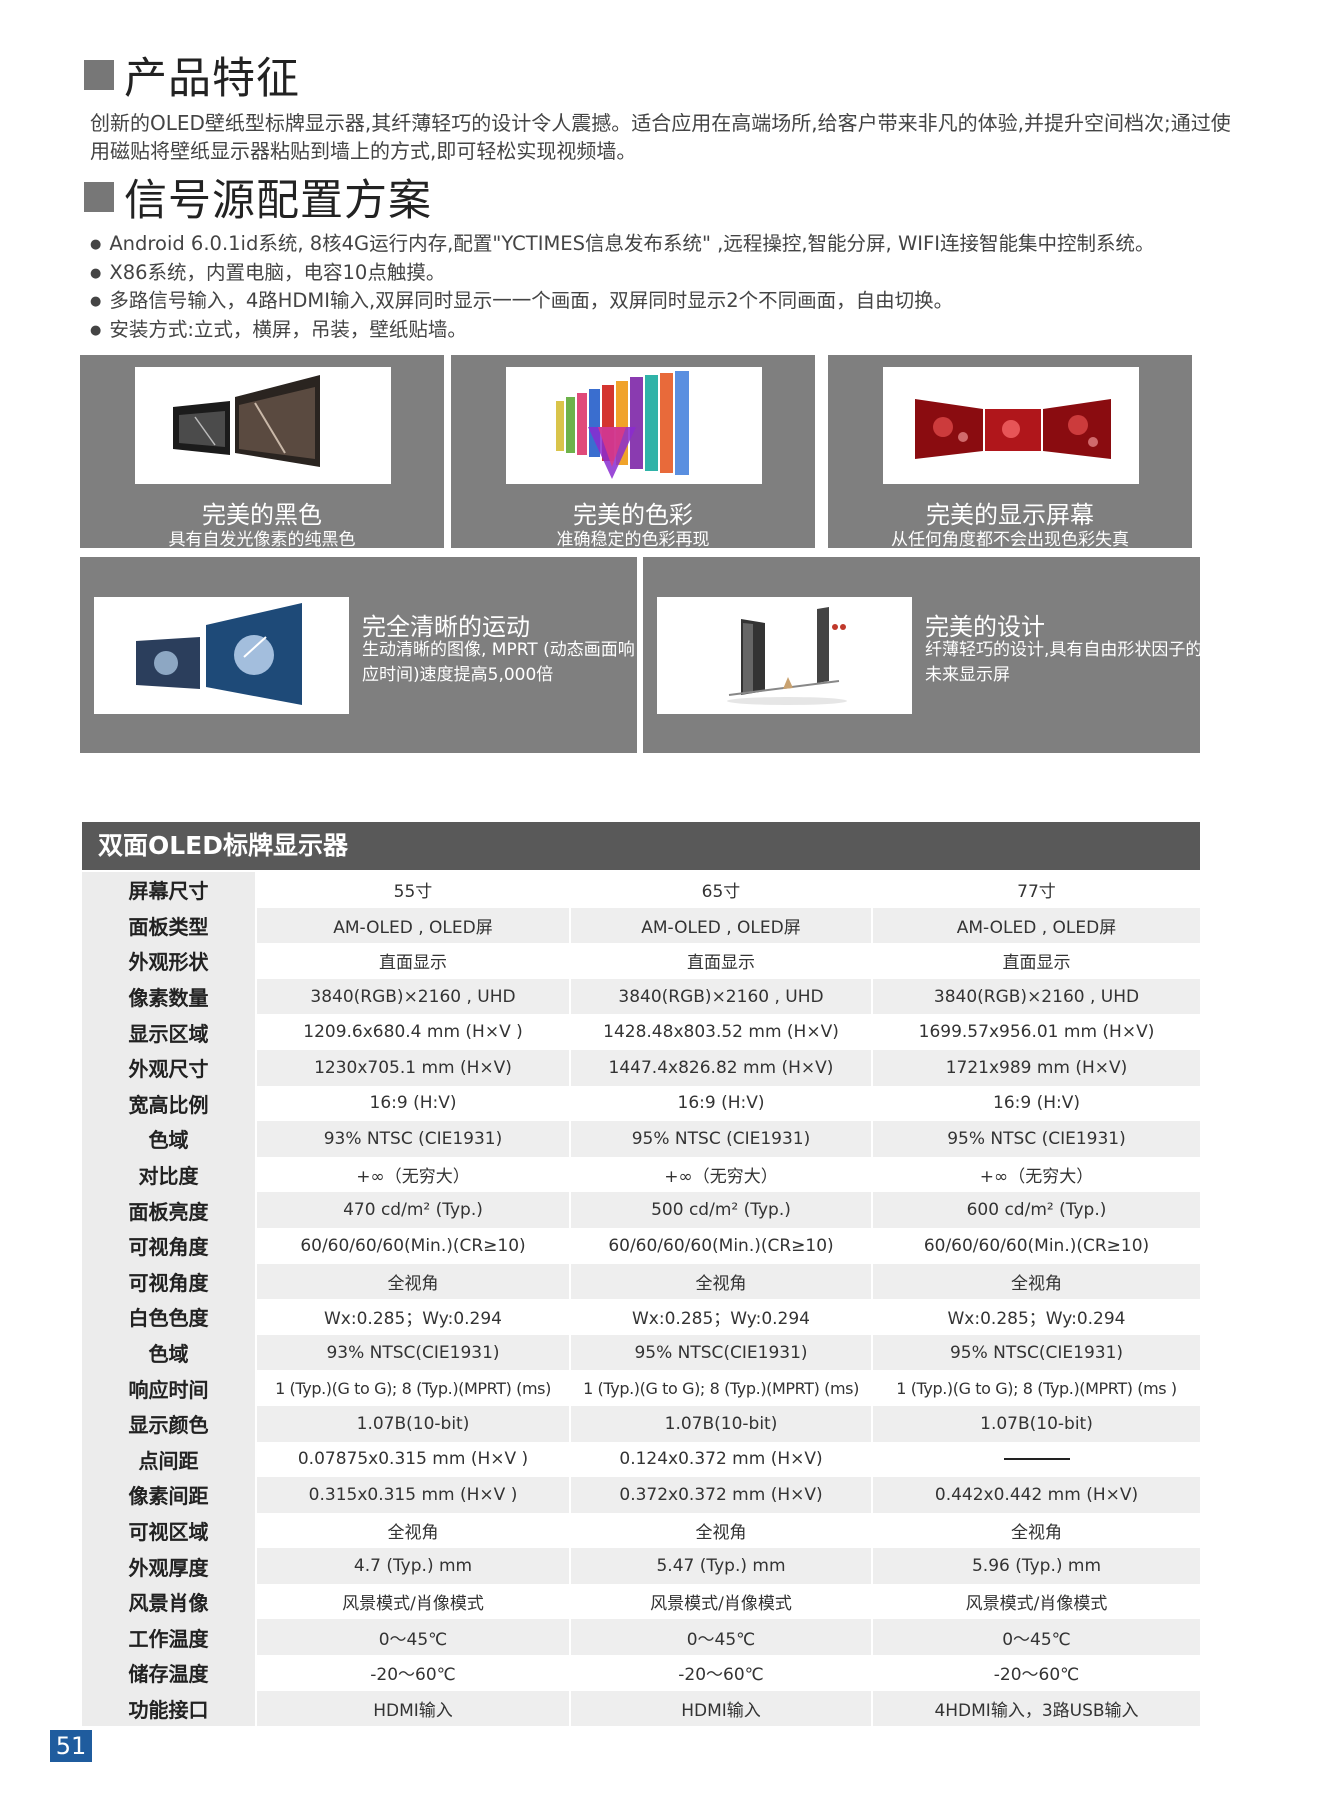 The height and width of the screenshot is (1795, 1323). Describe the element at coordinates (412, 1566) in the screenshot. I see `cell-55: 4.7 (Typ.) mm` at that location.